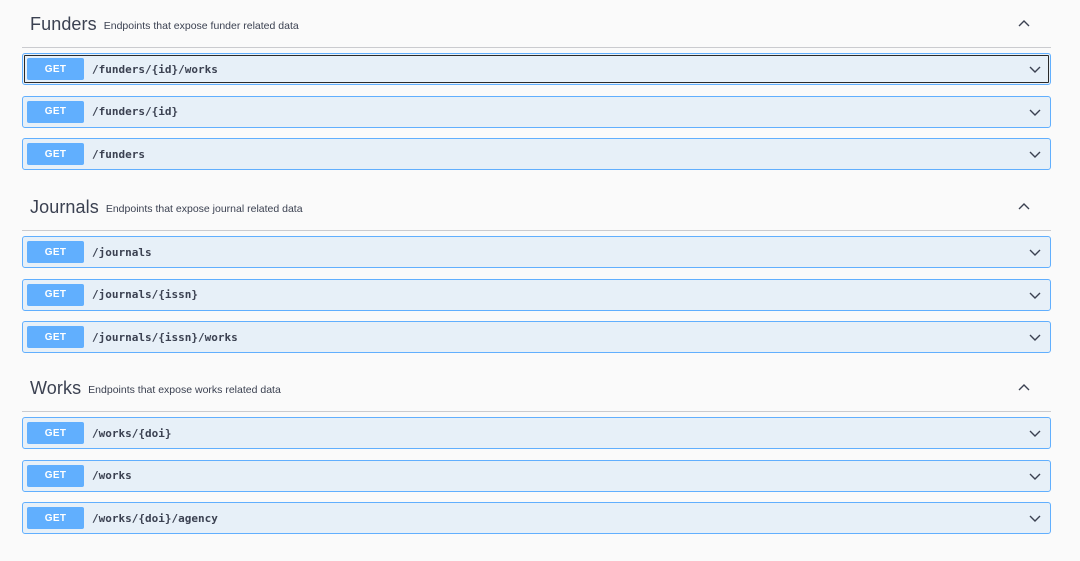 The height and width of the screenshot is (561, 1080). I want to click on operation-row: GET /works, so click(536, 475).